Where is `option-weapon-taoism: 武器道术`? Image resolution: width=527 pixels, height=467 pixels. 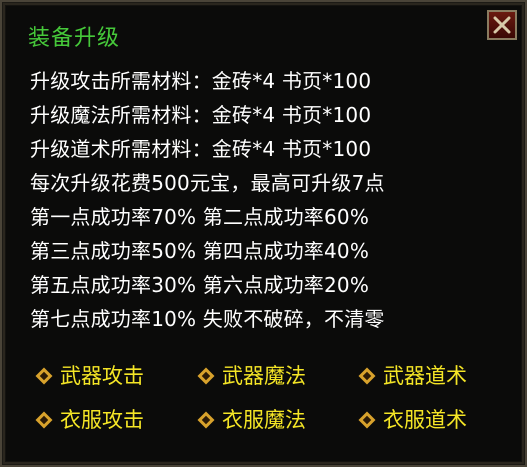
option-weapon-taoism: 武器道术 is located at coordinates (412, 376).